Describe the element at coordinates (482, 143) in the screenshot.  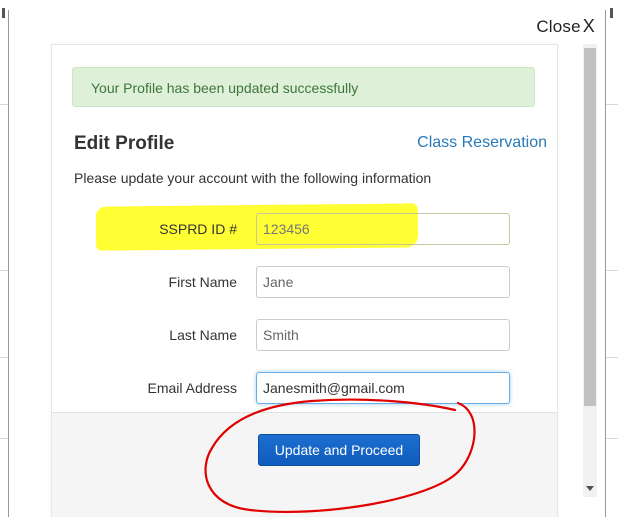
I see `class-reservation-link: Class Reservation` at that location.